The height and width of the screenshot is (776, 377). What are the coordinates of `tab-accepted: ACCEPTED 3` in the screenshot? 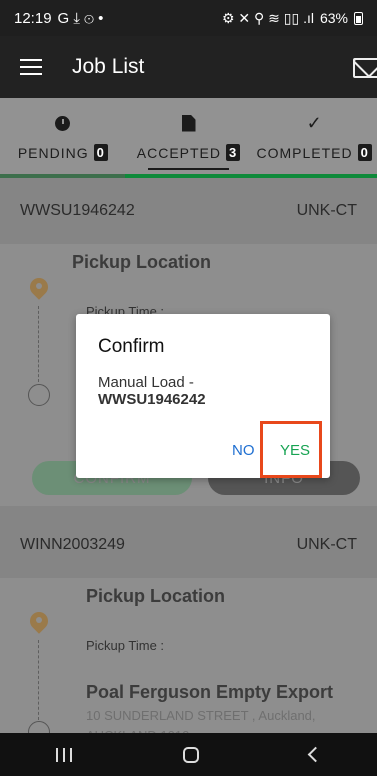 It's located at (189, 138).